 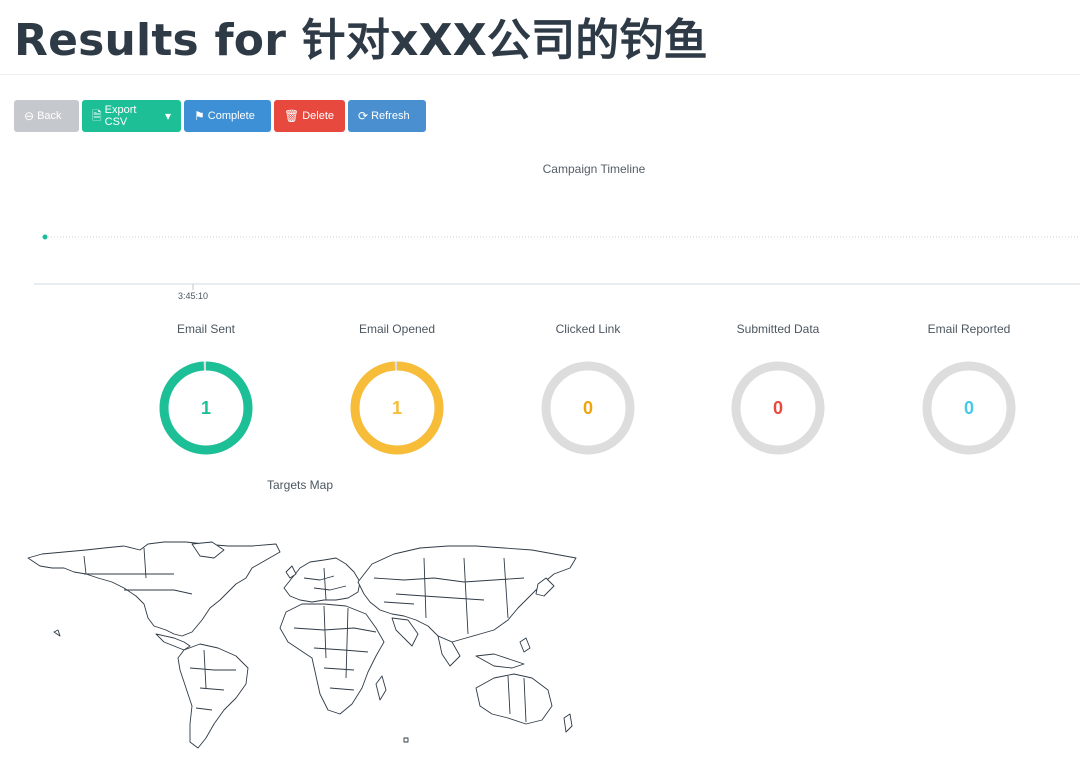 What do you see at coordinates (568, 723) in the screenshot?
I see `new-zealand` at bounding box center [568, 723].